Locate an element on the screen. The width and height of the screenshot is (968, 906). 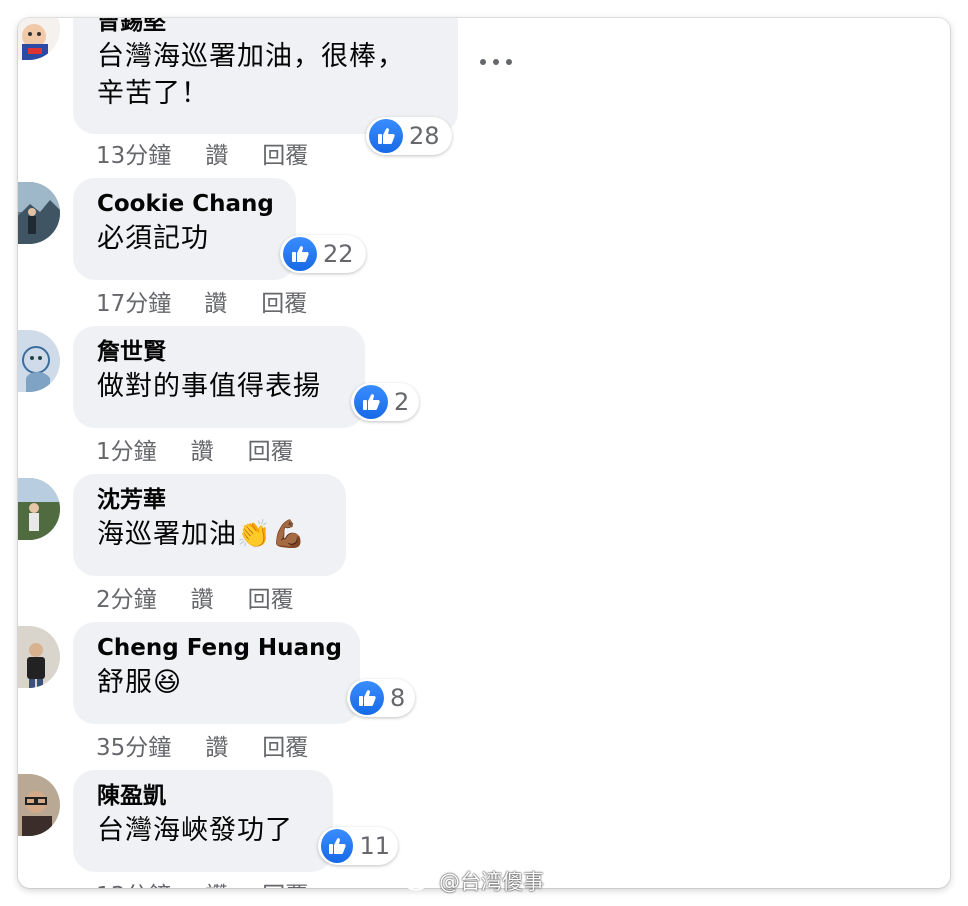
reaction-count: 22 is located at coordinates (338, 254).